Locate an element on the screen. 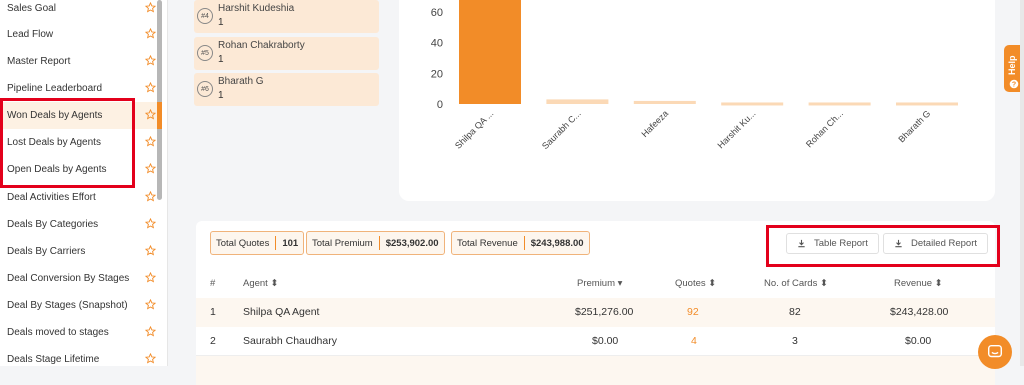 The width and height of the screenshot is (1024, 385). sidebar-item-deals-by-carriers: Deals By Carriers is located at coordinates (81, 251).